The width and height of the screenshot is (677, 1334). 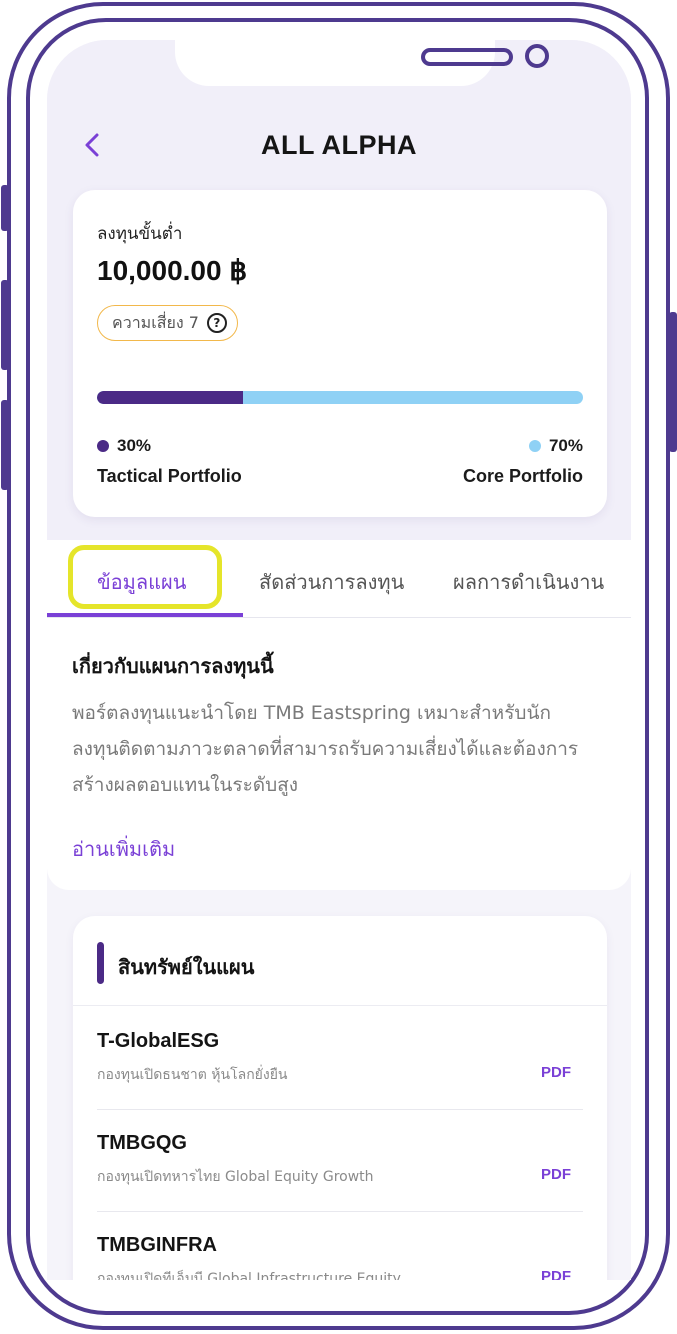 What do you see at coordinates (123, 849) in the screenshot?
I see `read-more-link: อ่านเพิ่มเติม` at bounding box center [123, 849].